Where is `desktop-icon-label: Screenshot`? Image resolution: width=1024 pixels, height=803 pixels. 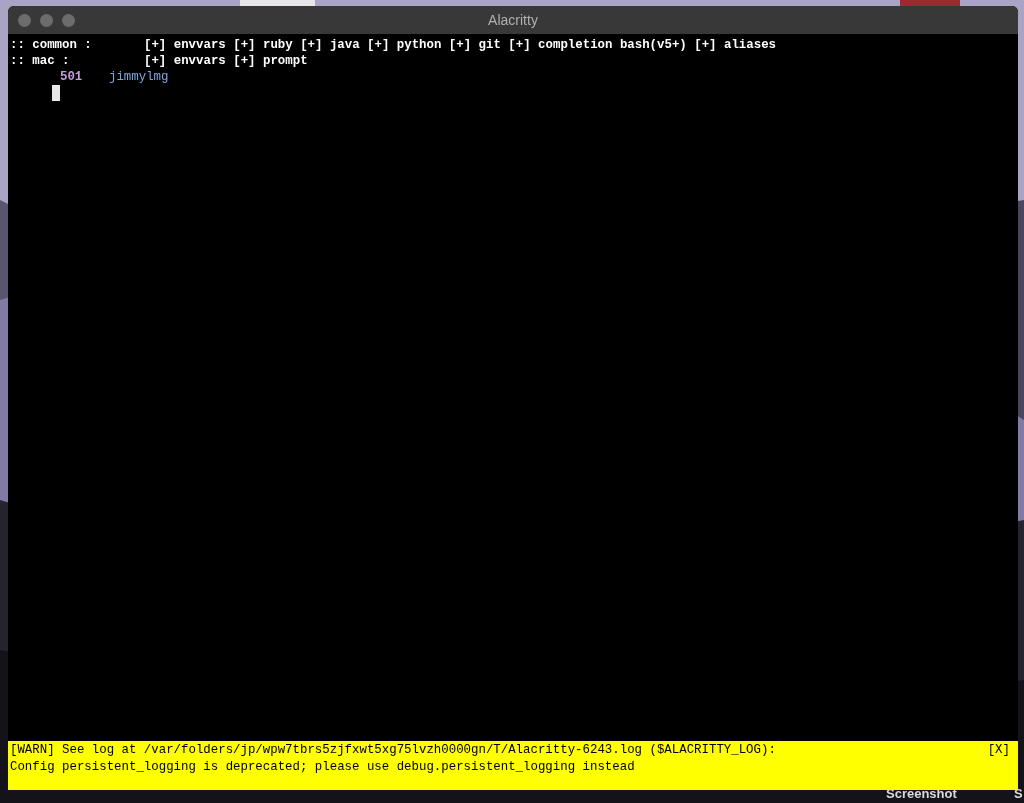 desktop-icon-label: Screenshot is located at coordinates (921, 794).